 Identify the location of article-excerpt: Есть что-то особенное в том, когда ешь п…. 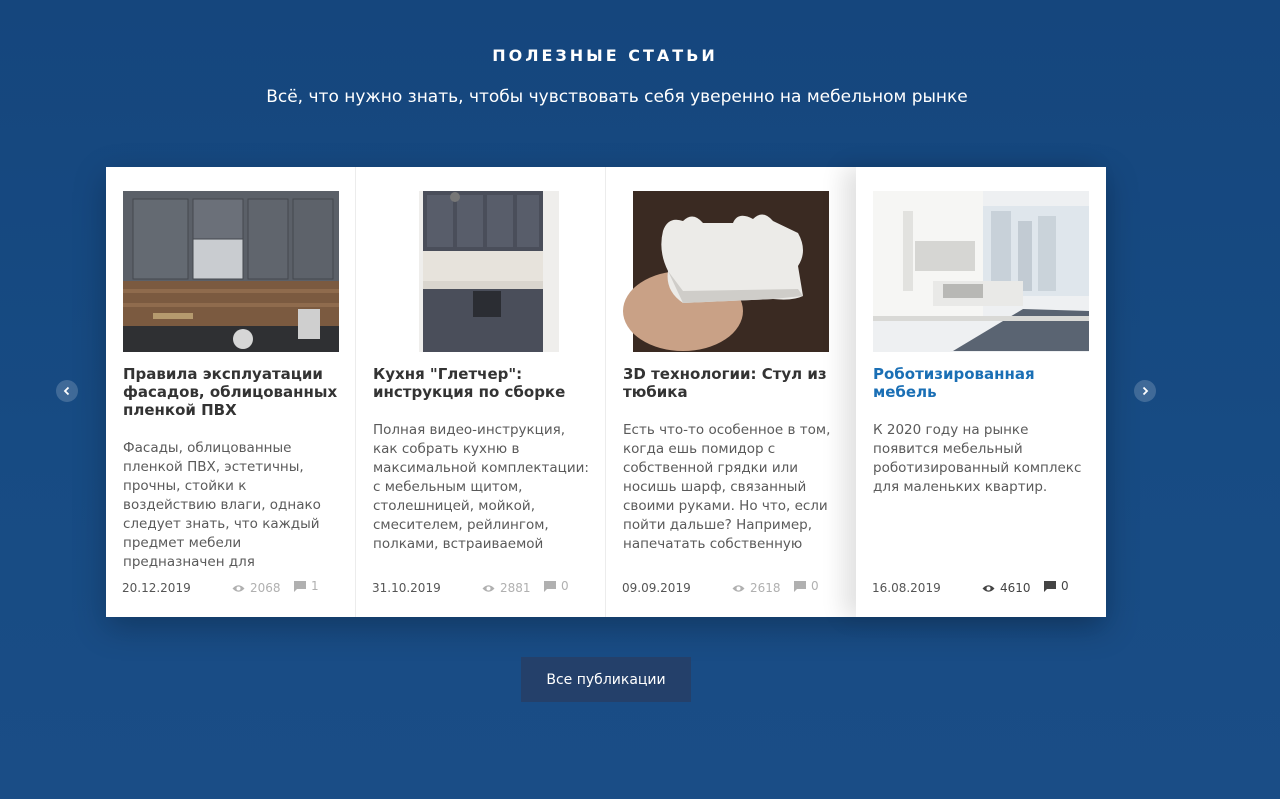
(727, 487).